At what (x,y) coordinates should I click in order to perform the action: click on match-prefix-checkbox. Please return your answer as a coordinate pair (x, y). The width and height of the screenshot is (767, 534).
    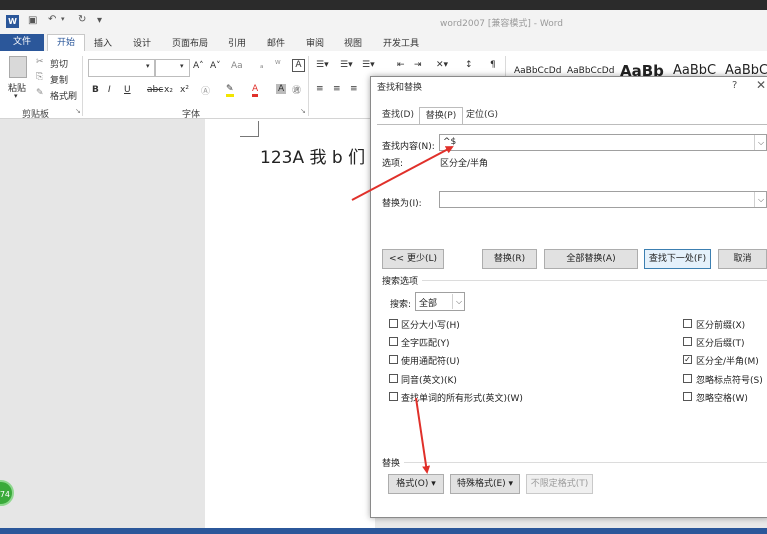
    Looking at the image, I should click on (687, 323).